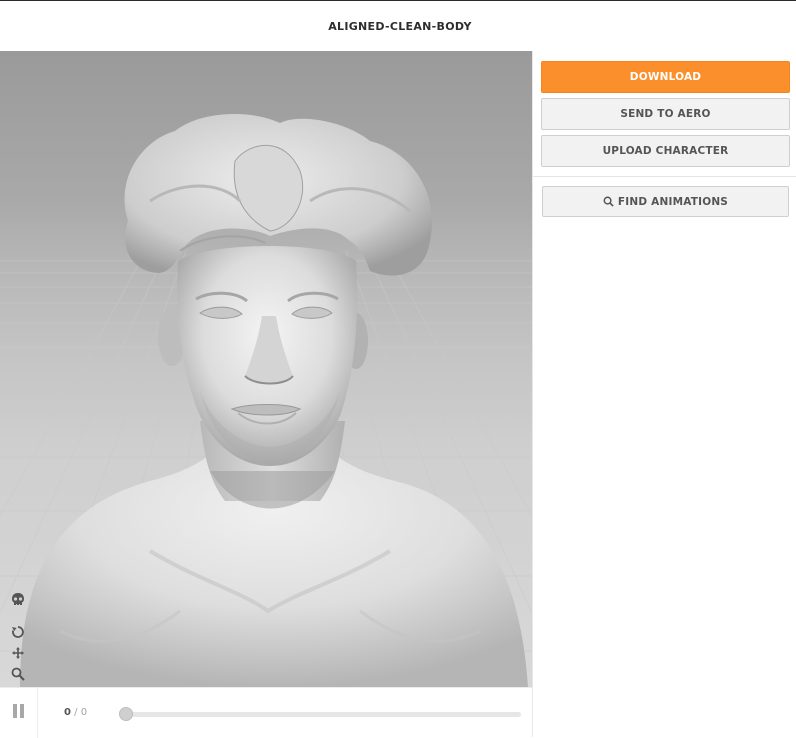 The image size is (796, 738). What do you see at coordinates (18, 632) in the screenshot?
I see `rotate-icon` at bounding box center [18, 632].